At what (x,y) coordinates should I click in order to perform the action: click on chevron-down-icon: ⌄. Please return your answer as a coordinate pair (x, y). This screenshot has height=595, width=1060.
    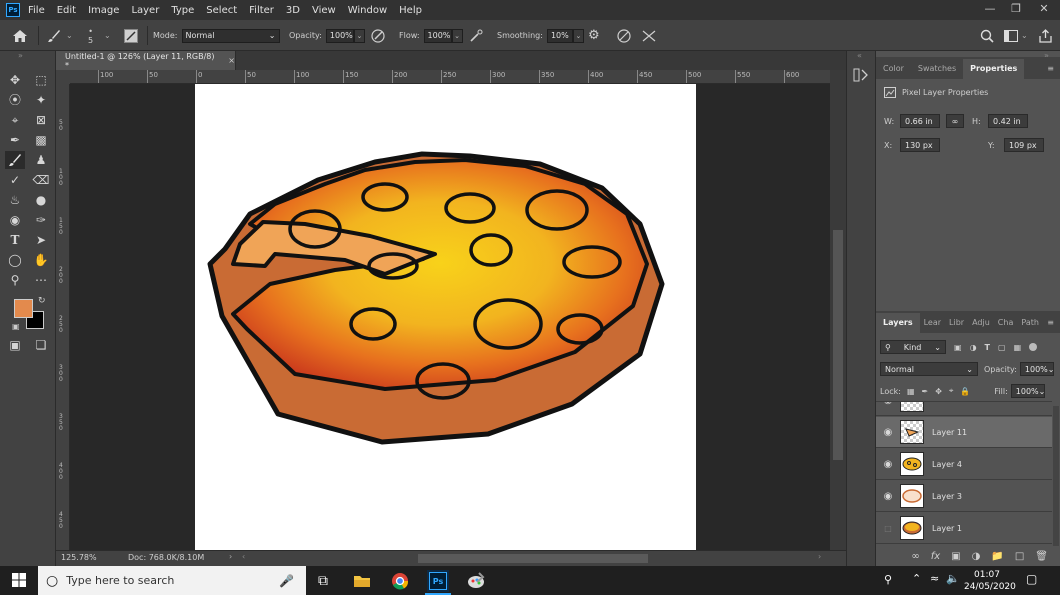
    Looking at the image, I should click on (69, 35).